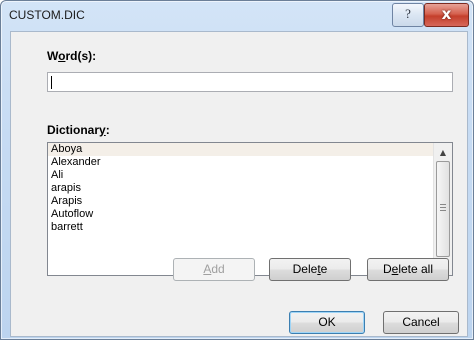  I want to click on text-caret, so click(51, 82).